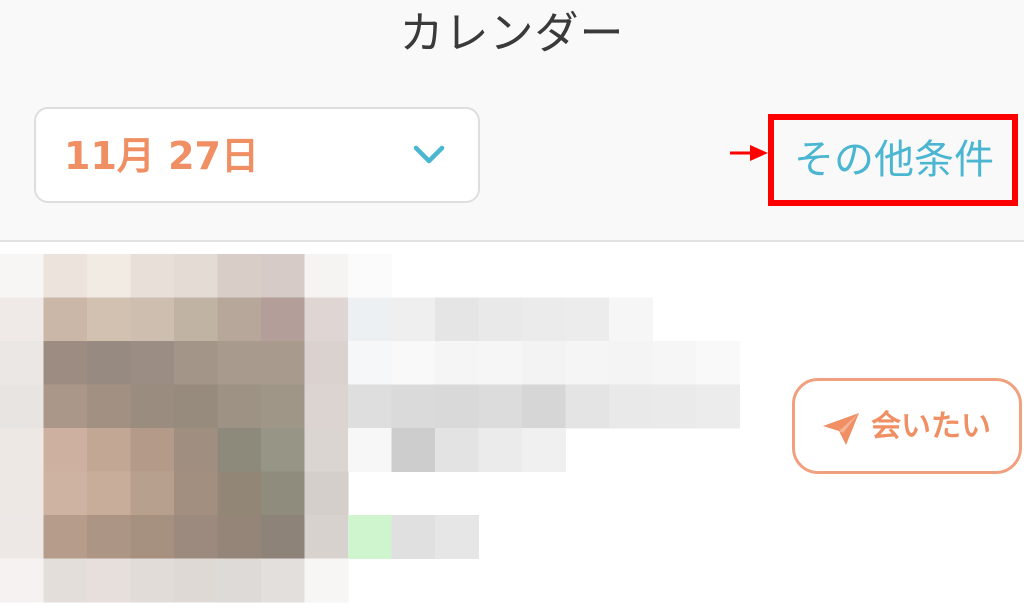 The image size is (1024, 615). What do you see at coordinates (512, 33) in the screenshot?
I see `page-title: カレンダー` at bounding box center [512, 33].